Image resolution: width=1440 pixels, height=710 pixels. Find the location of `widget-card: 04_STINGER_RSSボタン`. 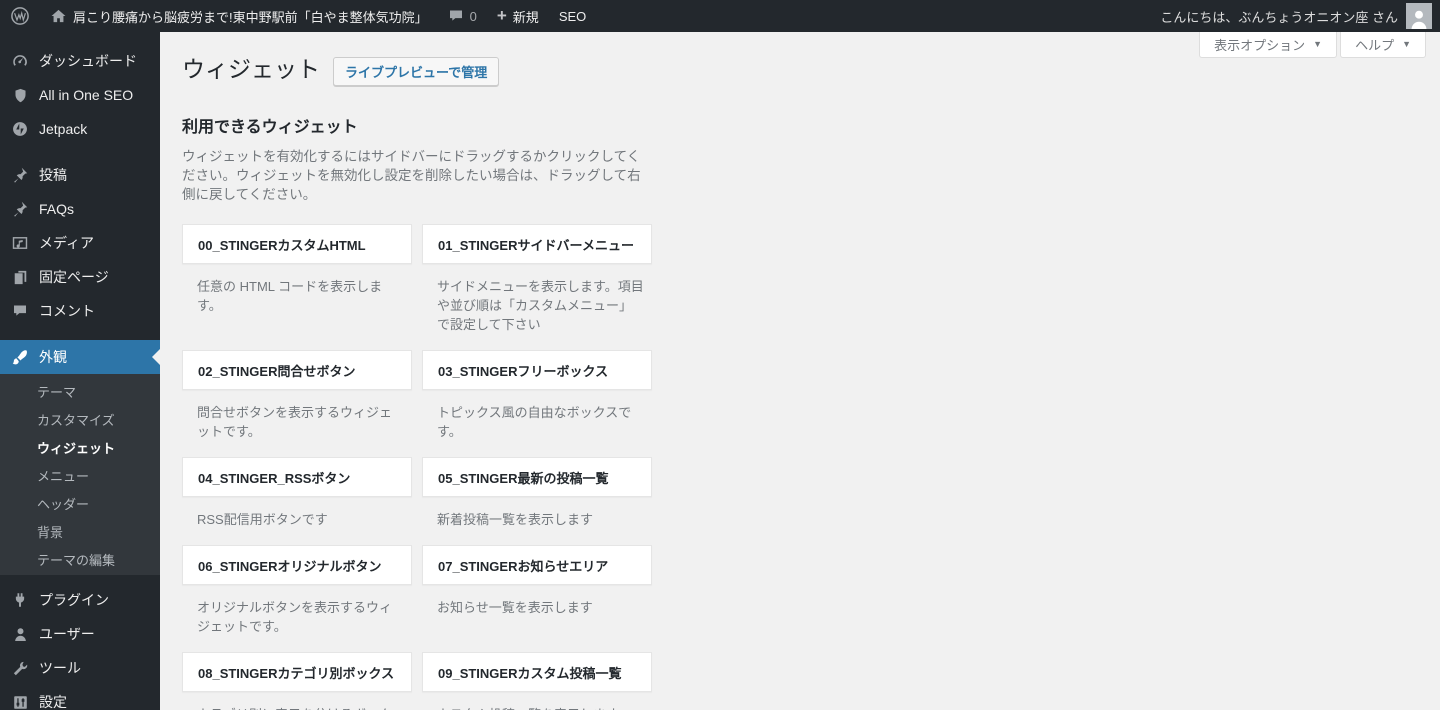

widget-card: 04_STINGER_RSSボタン is located at coordinates (297, 477).